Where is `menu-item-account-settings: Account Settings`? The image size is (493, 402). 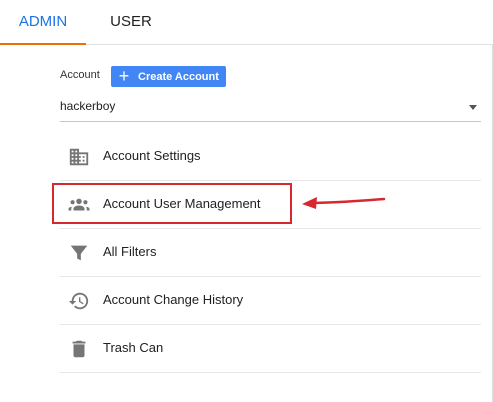
menu-item-account-settings: Account Settings is located at coordinates (270, 157).